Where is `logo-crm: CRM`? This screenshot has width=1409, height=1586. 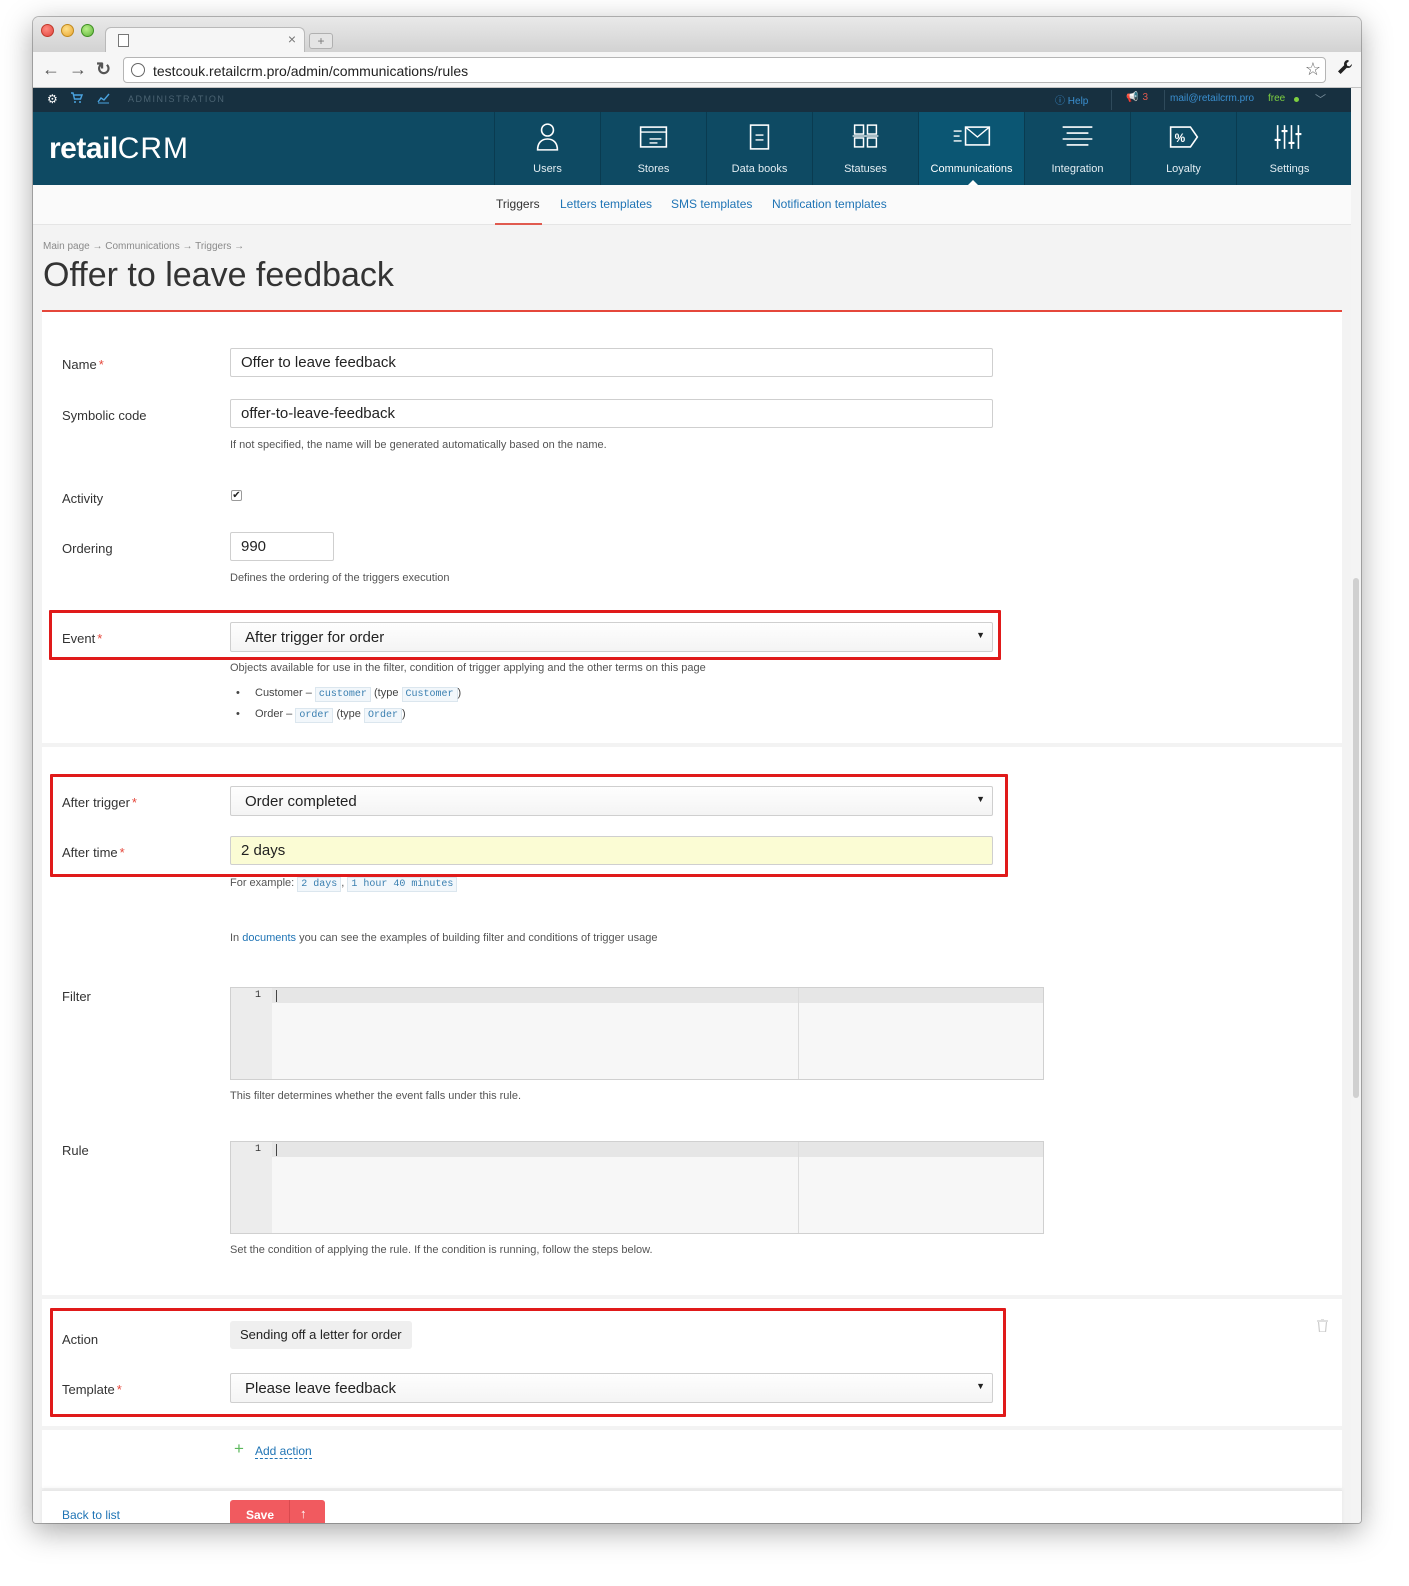
logo-crm: CRM is located at coordinates (153, 148).